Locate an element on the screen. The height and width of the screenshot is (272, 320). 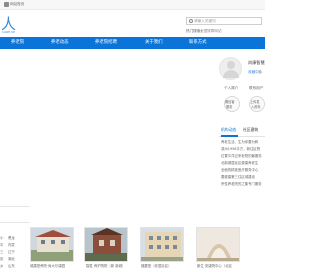
region-item: 平 is located at coordinates (1, 245).